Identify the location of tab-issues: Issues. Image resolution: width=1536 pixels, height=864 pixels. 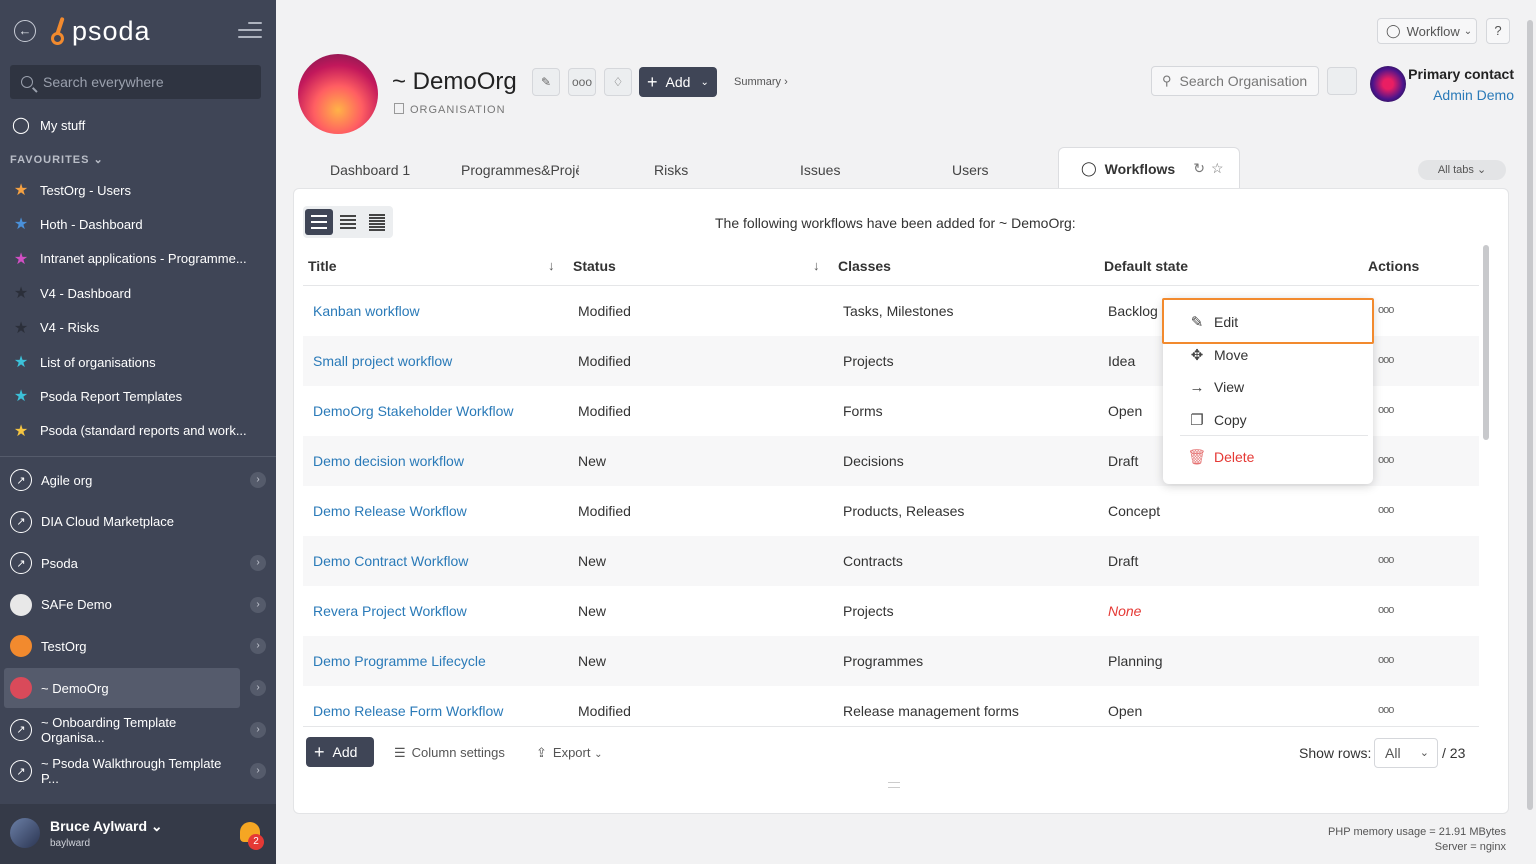
(820, 170).